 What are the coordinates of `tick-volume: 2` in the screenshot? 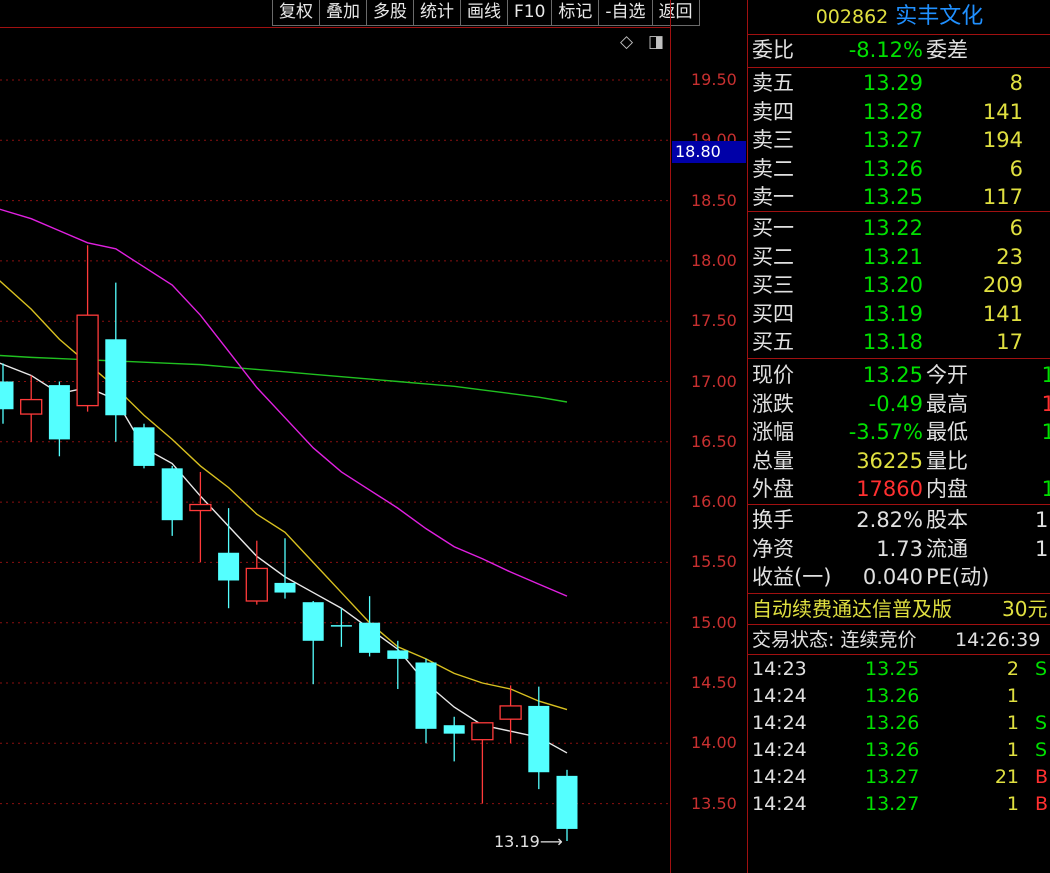 It's located at (1012, 669).